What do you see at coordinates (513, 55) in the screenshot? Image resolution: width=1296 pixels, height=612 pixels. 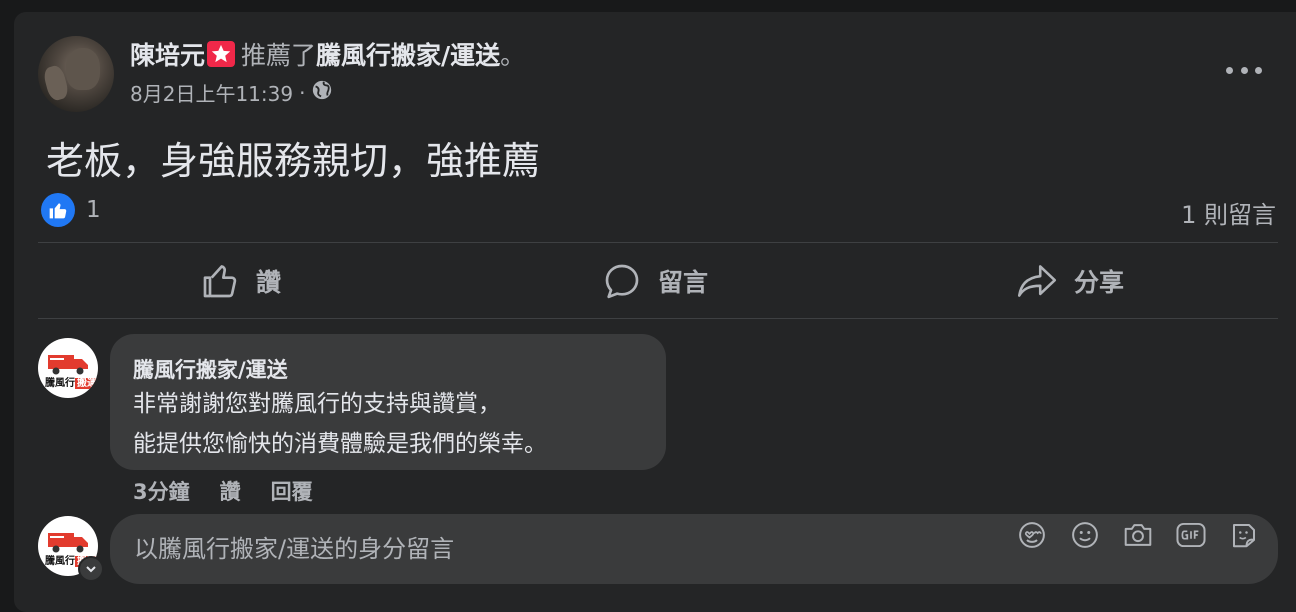 I see `period: 。` at bounding box center [513, 55].